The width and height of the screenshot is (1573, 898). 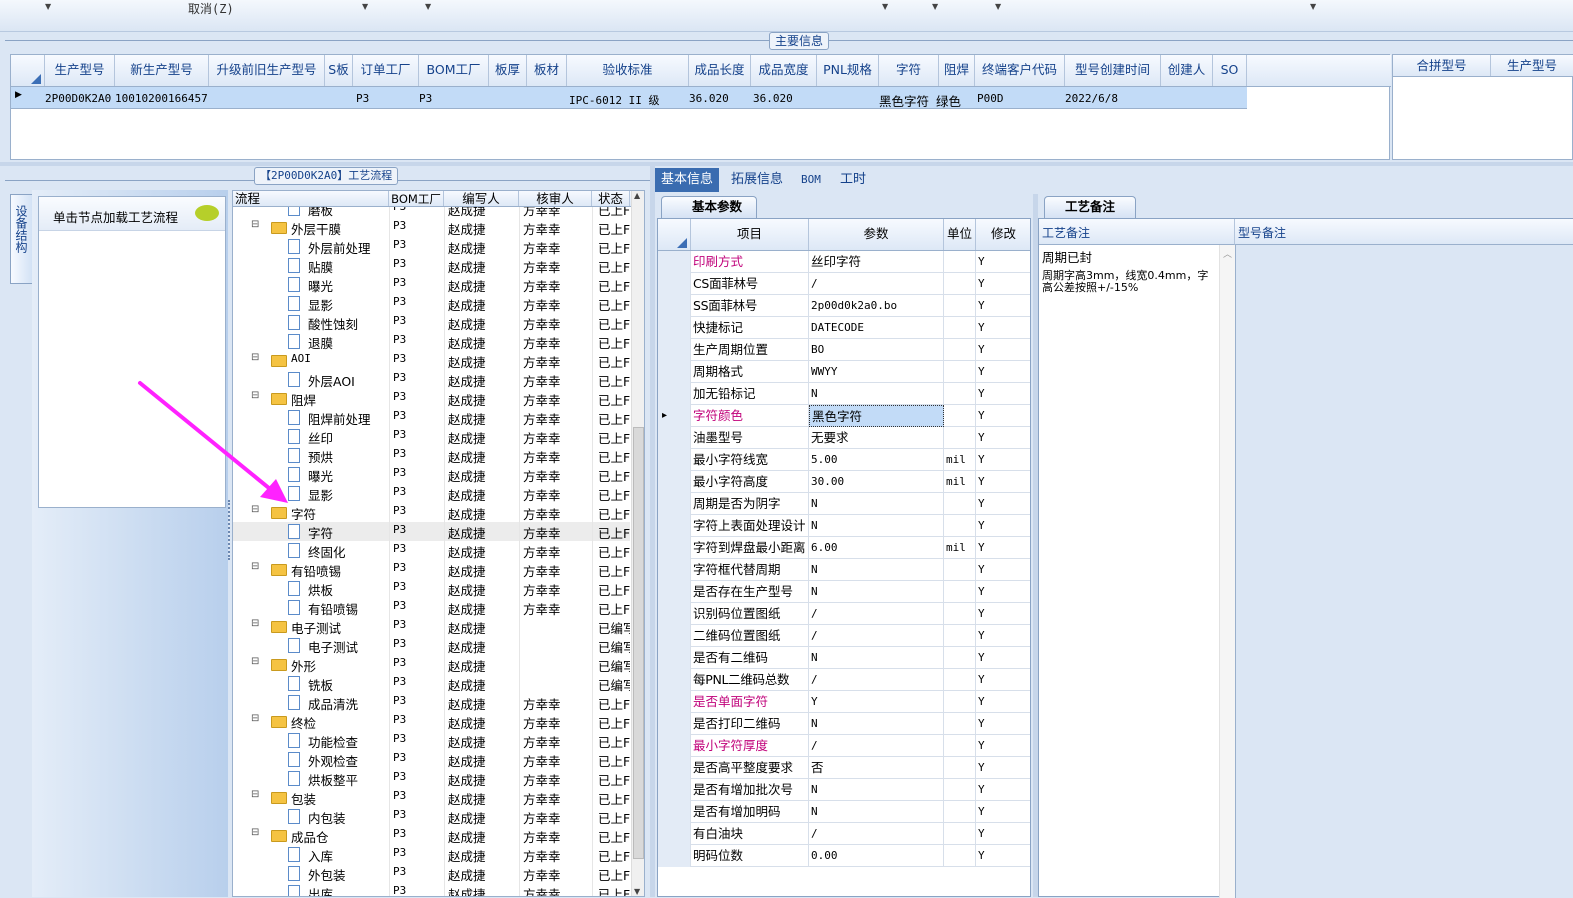 What do you see at coordinates (720, 70) in the screenshot?
I see `col-header: 成品长度` at bounding box center [720, 70].